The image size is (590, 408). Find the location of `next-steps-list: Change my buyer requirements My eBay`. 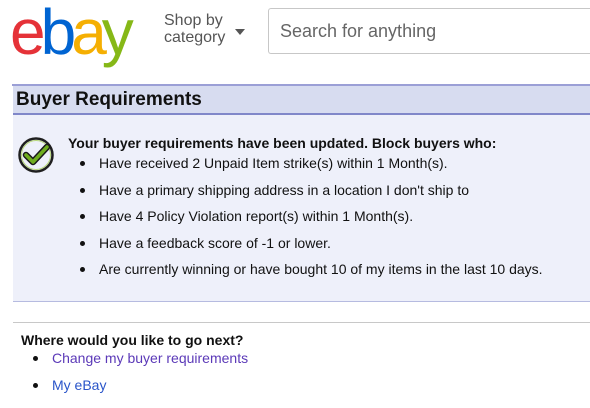

next-steps-list: Change my buyer requirements My eBay is located at coordinates (140, 371).